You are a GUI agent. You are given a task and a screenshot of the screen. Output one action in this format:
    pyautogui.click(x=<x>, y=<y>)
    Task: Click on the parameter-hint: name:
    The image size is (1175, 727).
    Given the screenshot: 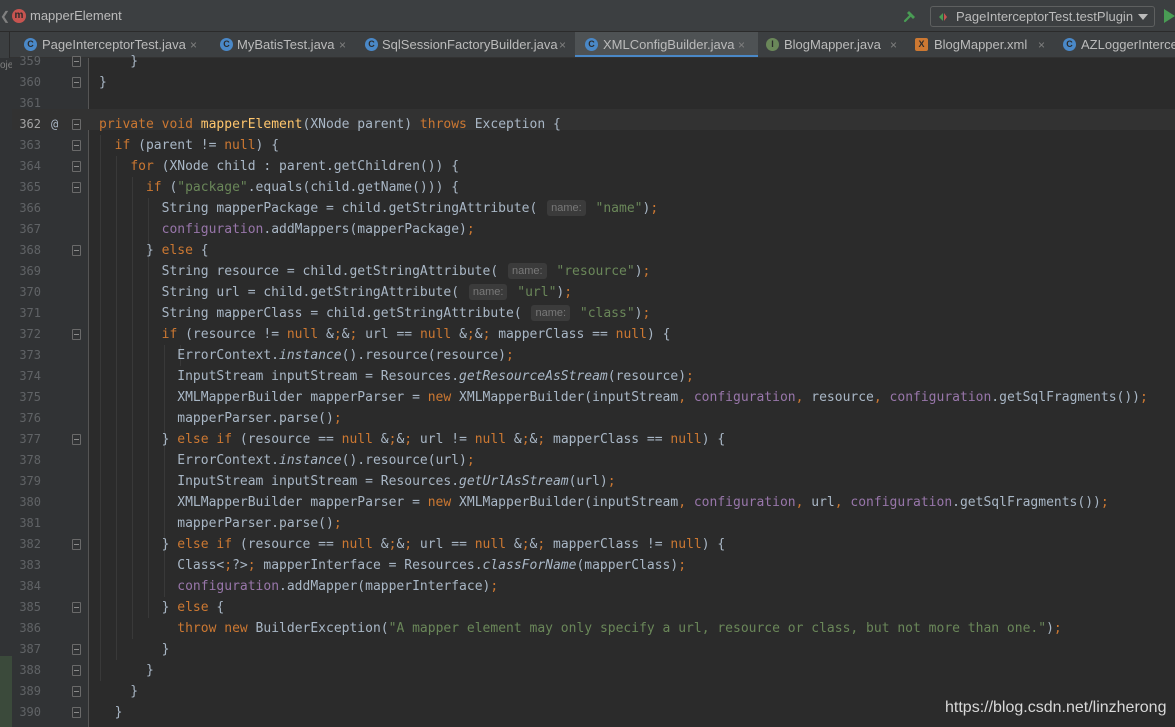 What is the action you would take?
    pyautogui.click(x=488, y=292)
    